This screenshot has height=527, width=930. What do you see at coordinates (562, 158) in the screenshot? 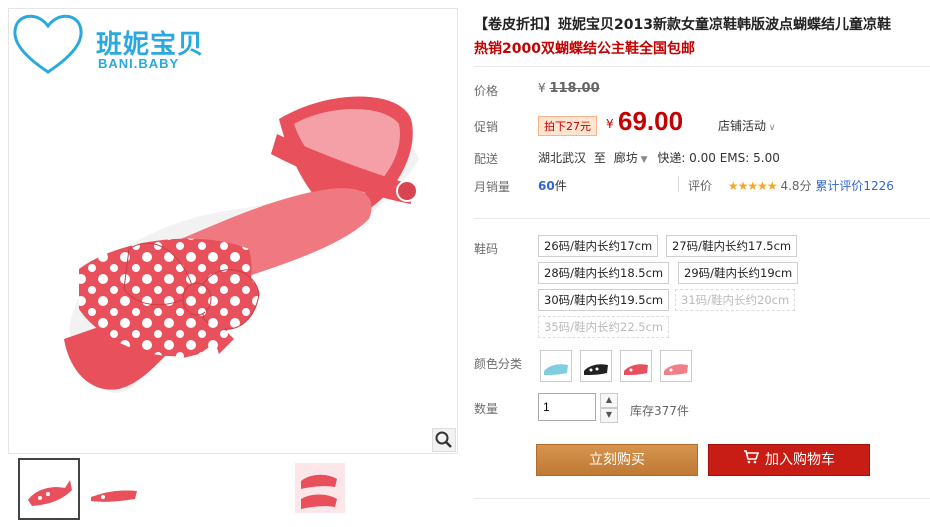
I see `ship-from: 湖北武汉` at bounding box center [562, 158].